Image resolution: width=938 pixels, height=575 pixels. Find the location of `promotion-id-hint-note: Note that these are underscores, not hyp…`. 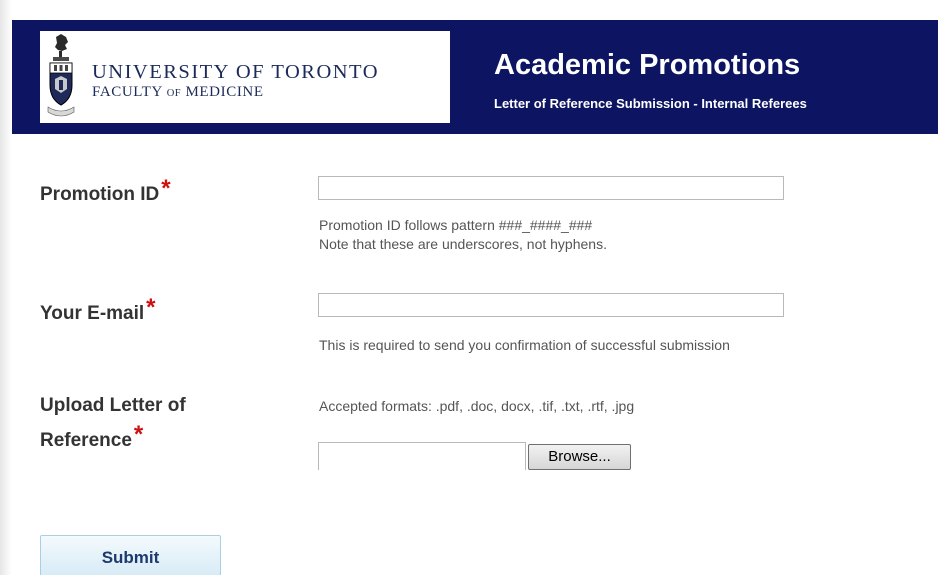

promotion-id-hint-note: Note that these are underscores, not hyp… is located at coordinates (463, 244).